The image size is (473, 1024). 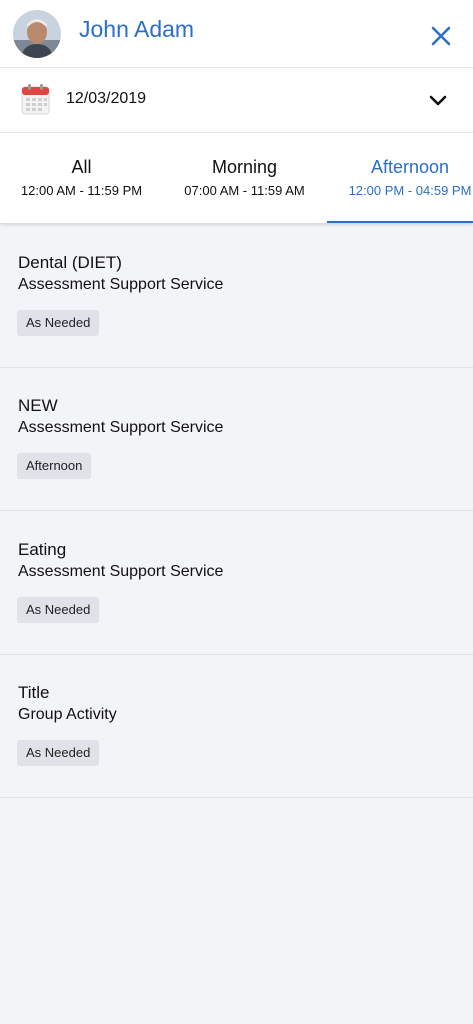 I want to click on chevron-down-icon, so click(x=438, y=100).